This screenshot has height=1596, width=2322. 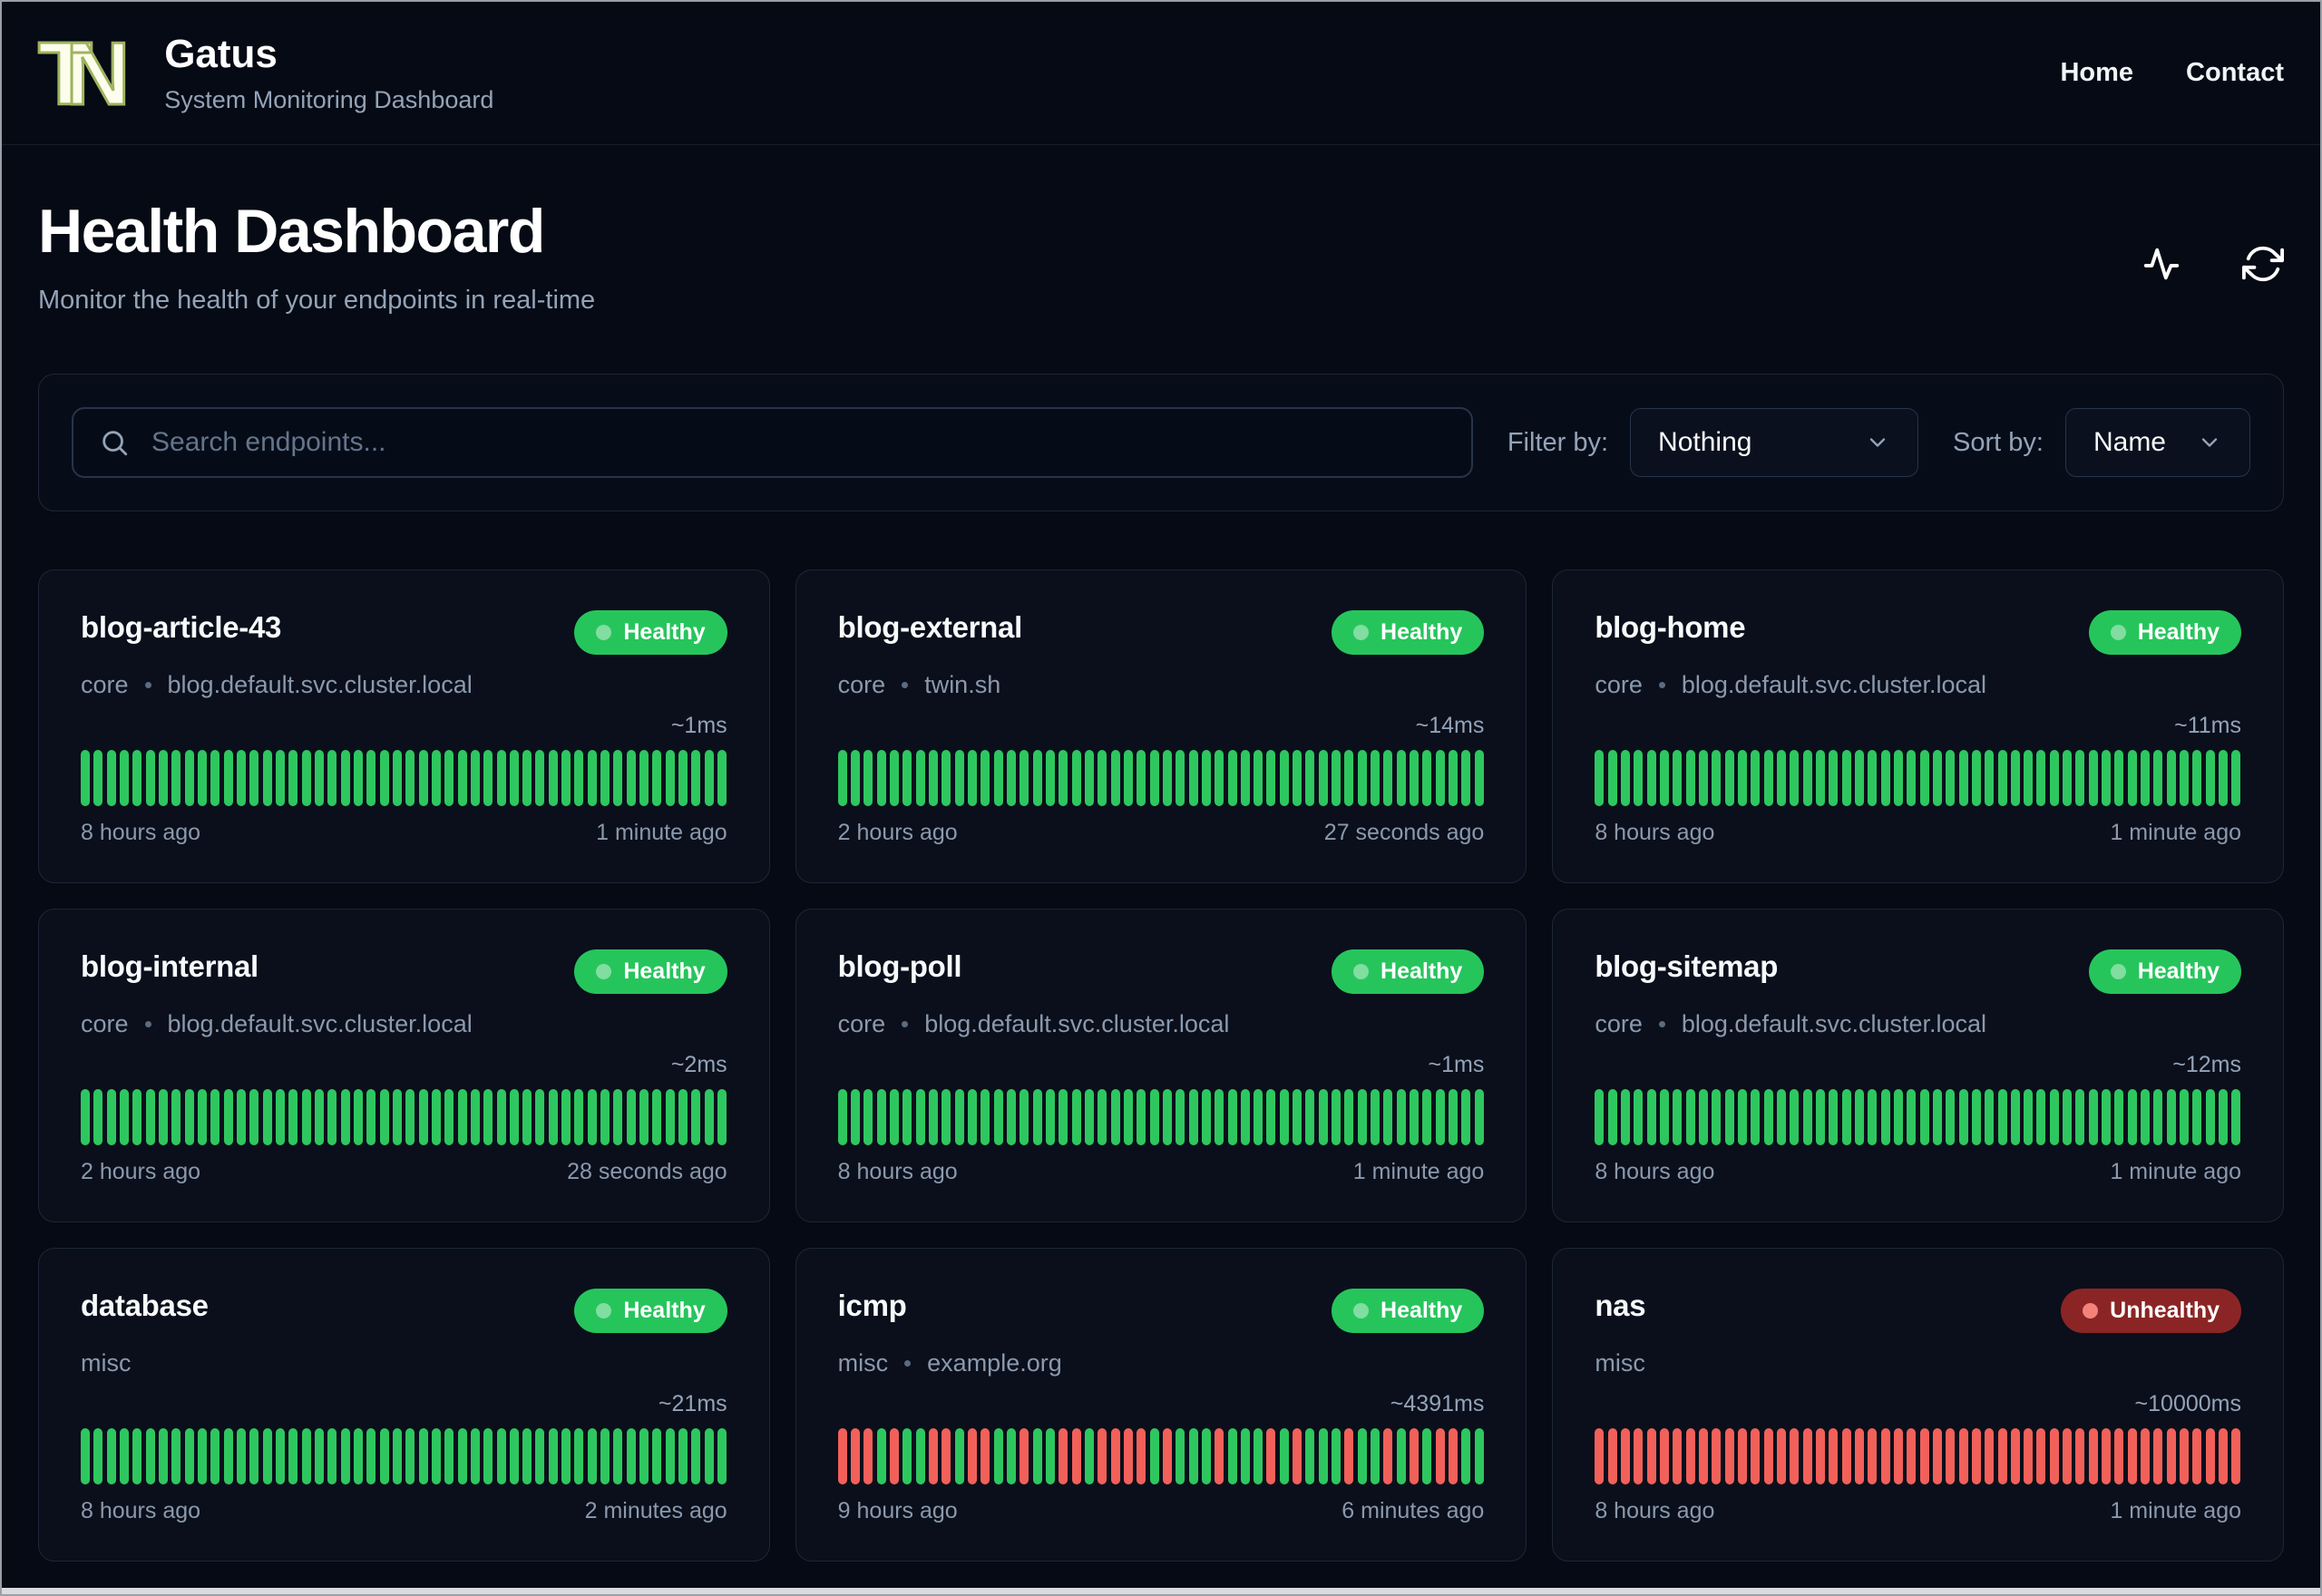 I want to click on time-start: 2 hours ago, so click(x=897, y=833).